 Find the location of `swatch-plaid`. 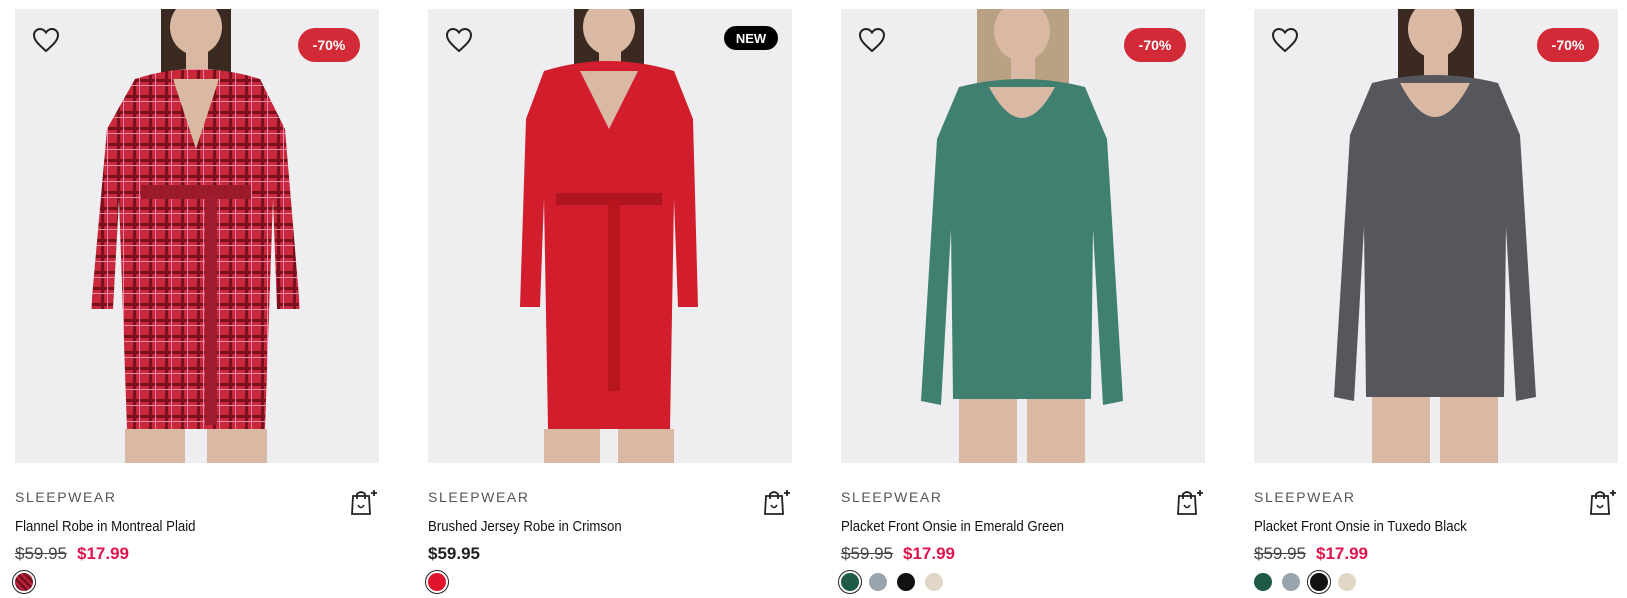

swatch-plaid is located at coordinates (24, 582).